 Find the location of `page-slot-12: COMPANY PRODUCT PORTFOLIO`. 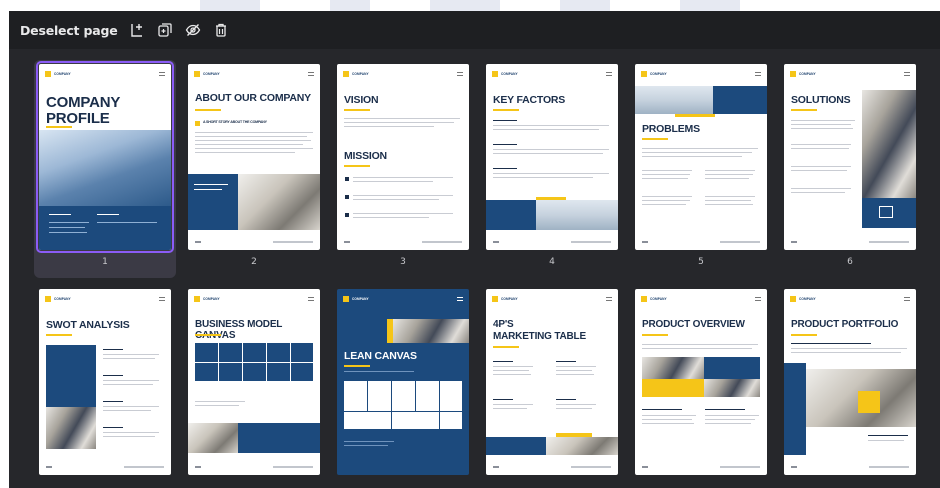

page-slot-12: COMPANY PRODUCT PORTFOLIO is located at coordinates (850, 386).